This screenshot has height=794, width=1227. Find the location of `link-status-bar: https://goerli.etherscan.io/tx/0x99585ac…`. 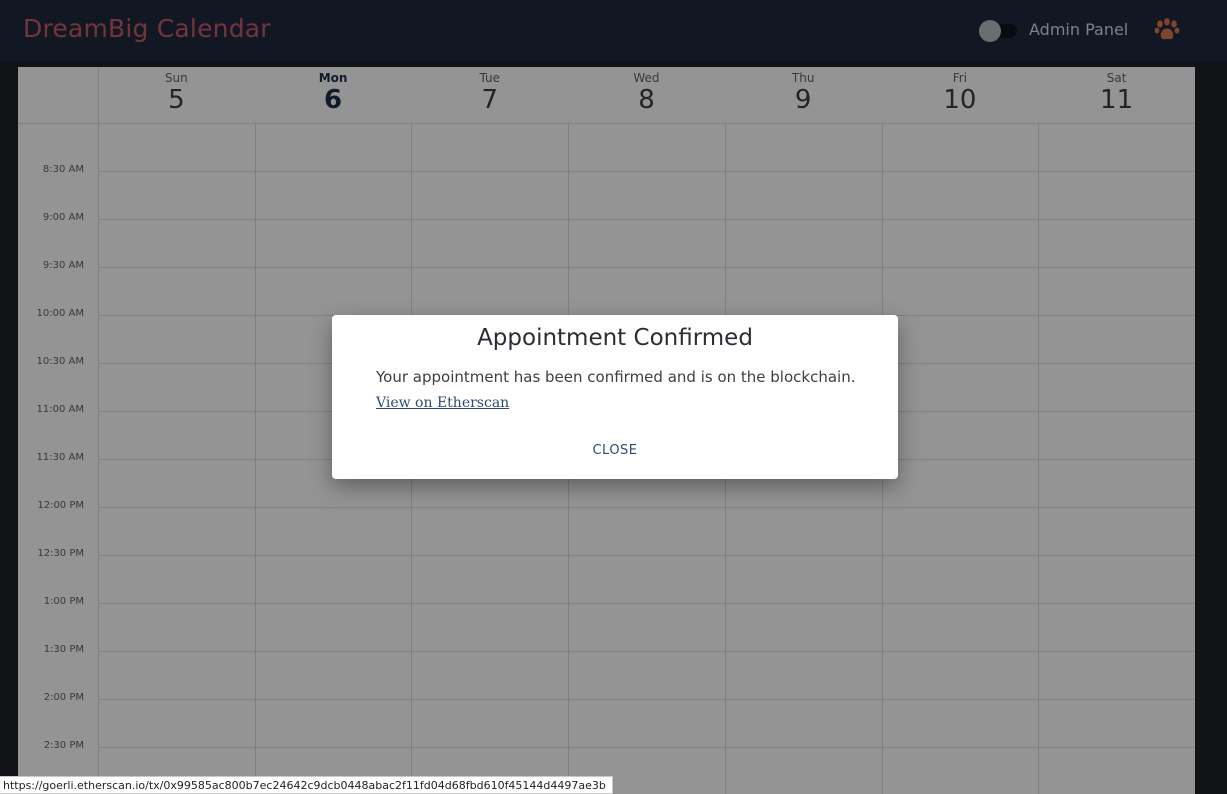

link-status-bar: https://goerli.etherscan.io/tx/0x99585ac… is located at coordinates (306, 785).